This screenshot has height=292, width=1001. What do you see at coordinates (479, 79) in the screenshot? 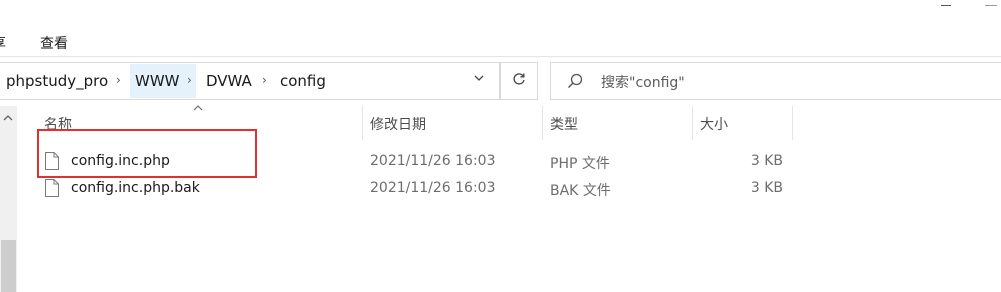
I see `chevron-down-icon` at bounding box center [479, 79].